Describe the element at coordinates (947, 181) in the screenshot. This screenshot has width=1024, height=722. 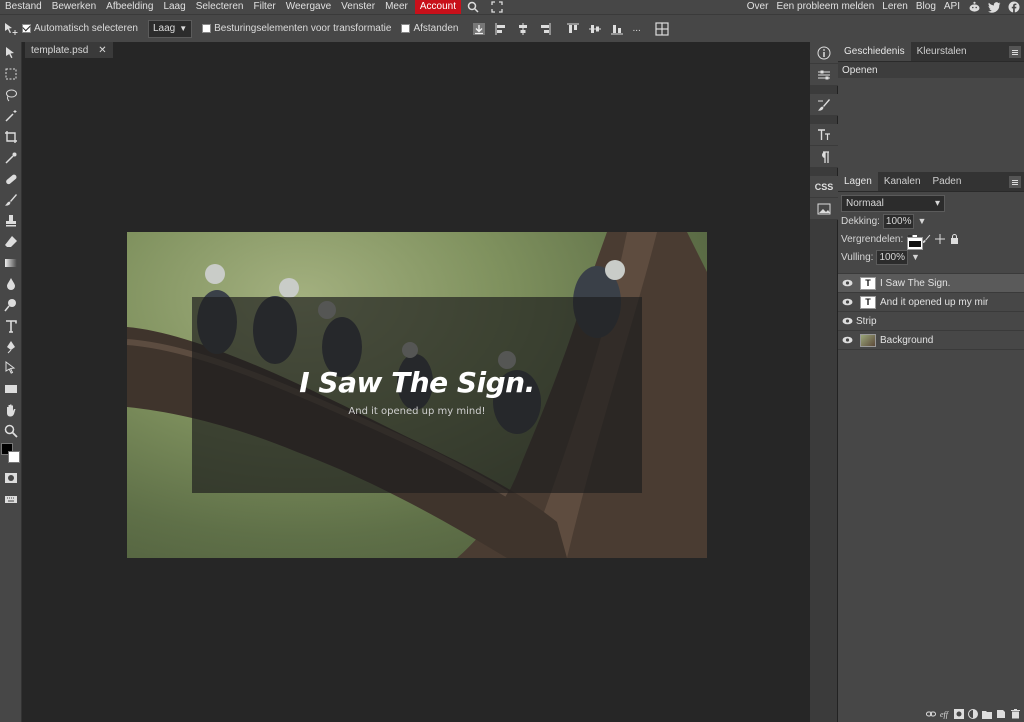
I see `tab-paths: Paden` at that location.